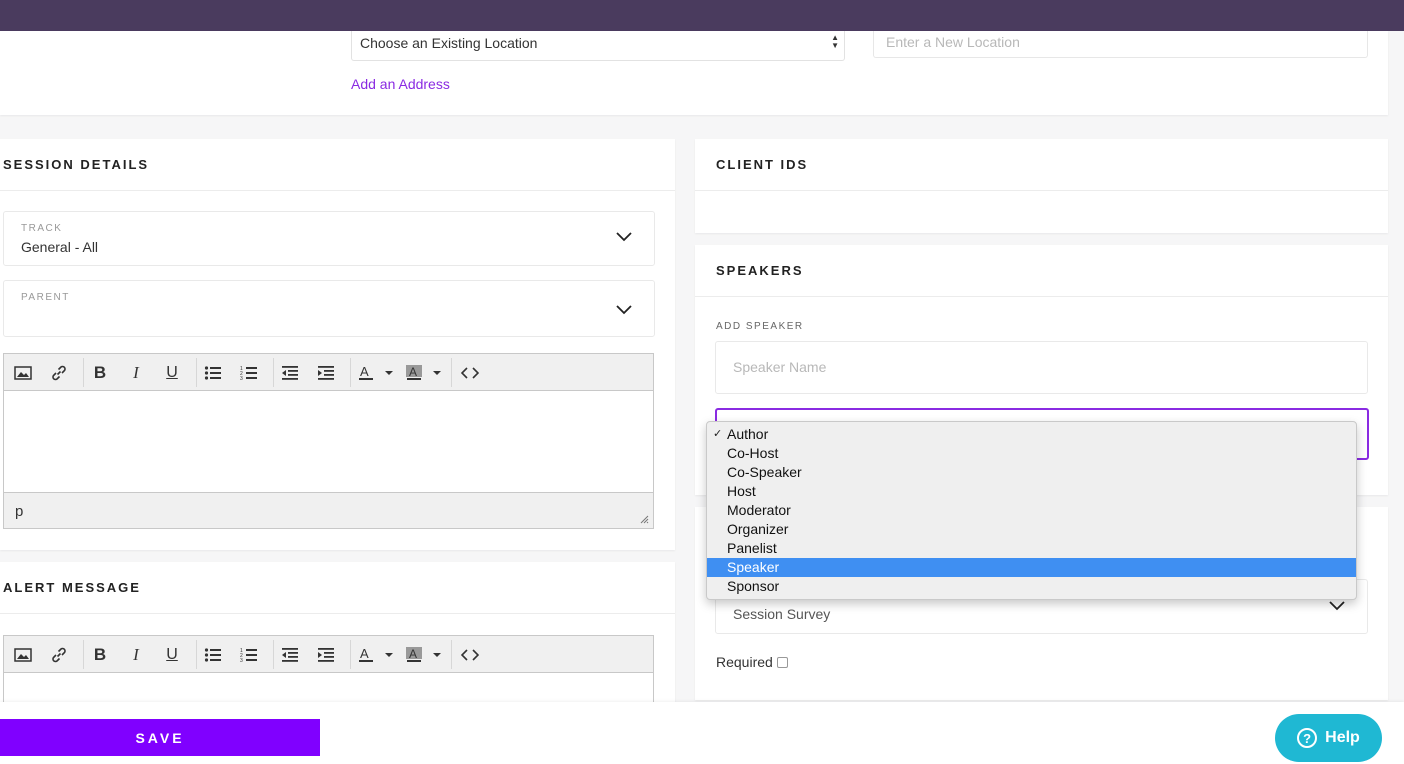 Image resolution: width=1404 pixels, height=764 pixels. I want to click on parent-label: PARENT, so click(45, 297).